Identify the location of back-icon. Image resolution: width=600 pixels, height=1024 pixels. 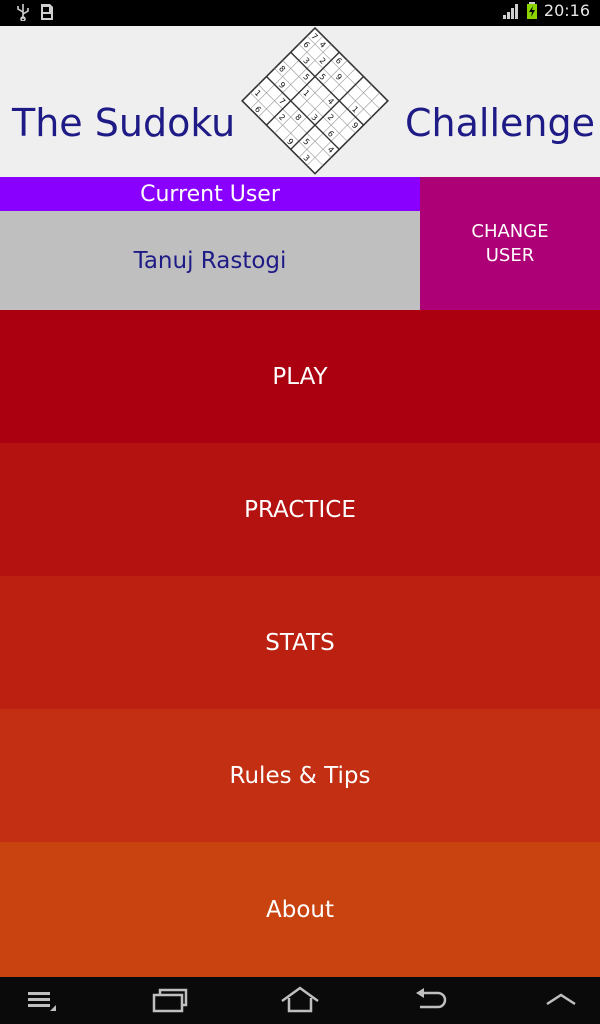
(430, 1000).